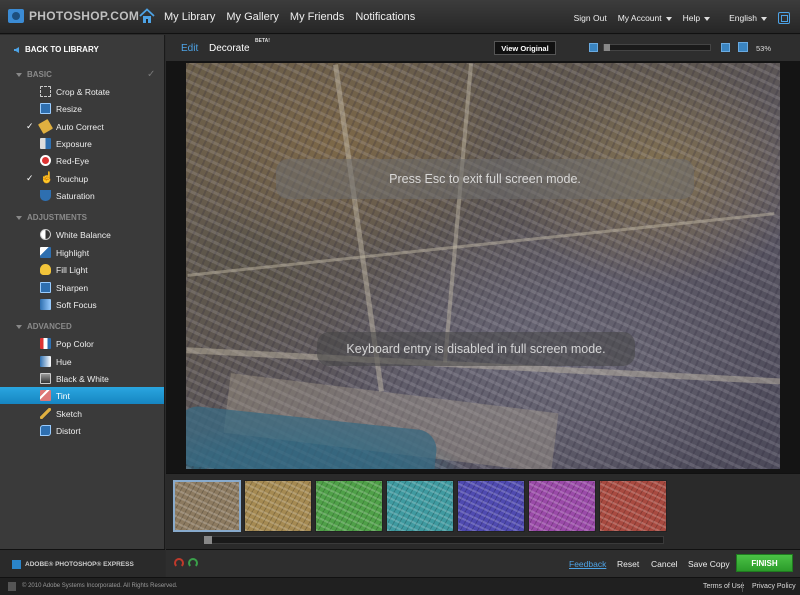 The height and width of the screenshot is (595, 800). What do you see at coordinates (84, 16) in the screenshot?
I see `logo-text: PHOTOSHOP.COM` at bounding box center [84, 16].